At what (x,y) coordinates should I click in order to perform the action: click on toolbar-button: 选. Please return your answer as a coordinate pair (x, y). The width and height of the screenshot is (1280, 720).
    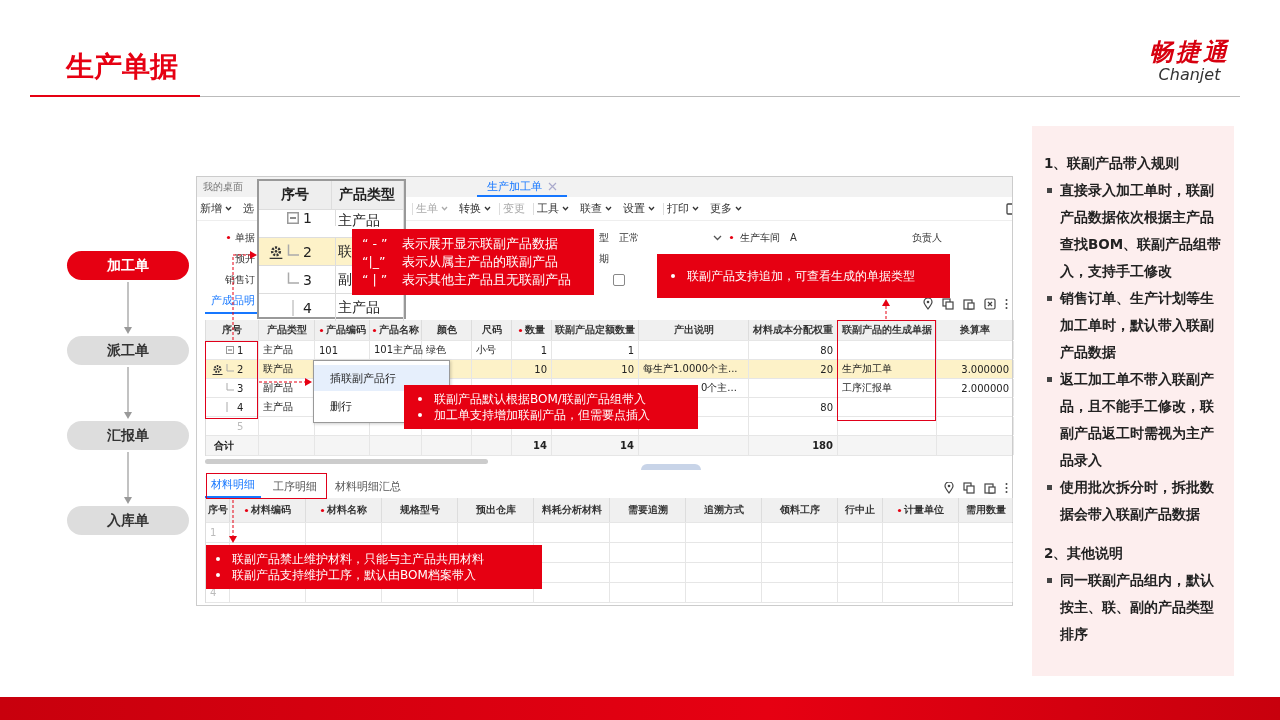
    Looking at the image, I should click on (251, 208).